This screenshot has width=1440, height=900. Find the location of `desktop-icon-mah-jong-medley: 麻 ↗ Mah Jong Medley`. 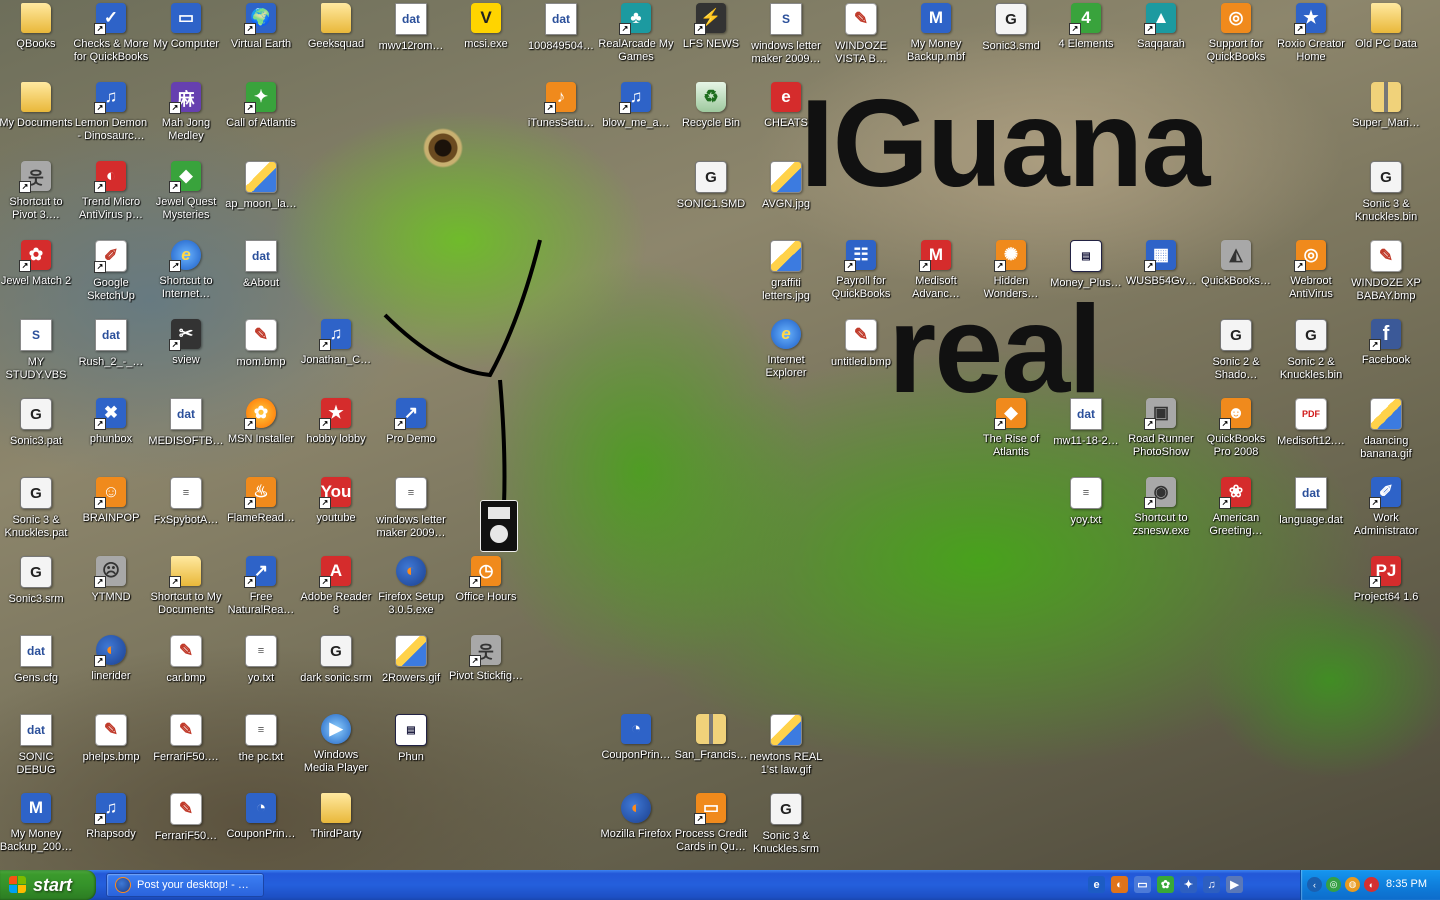

desktop-icon-mah-jong-medley: 麻 ↗ Mah Jong Medley is located at coordinates (186, 117).